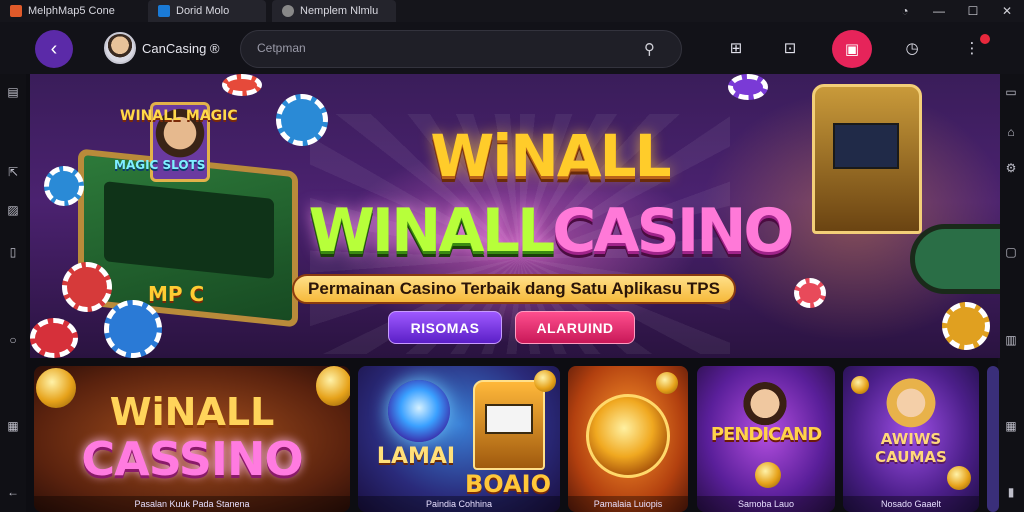  What do you see at coordinates (1007, 11) in the screenshot?
I see `close-button: ✕` at bounding box center [1007, 11].